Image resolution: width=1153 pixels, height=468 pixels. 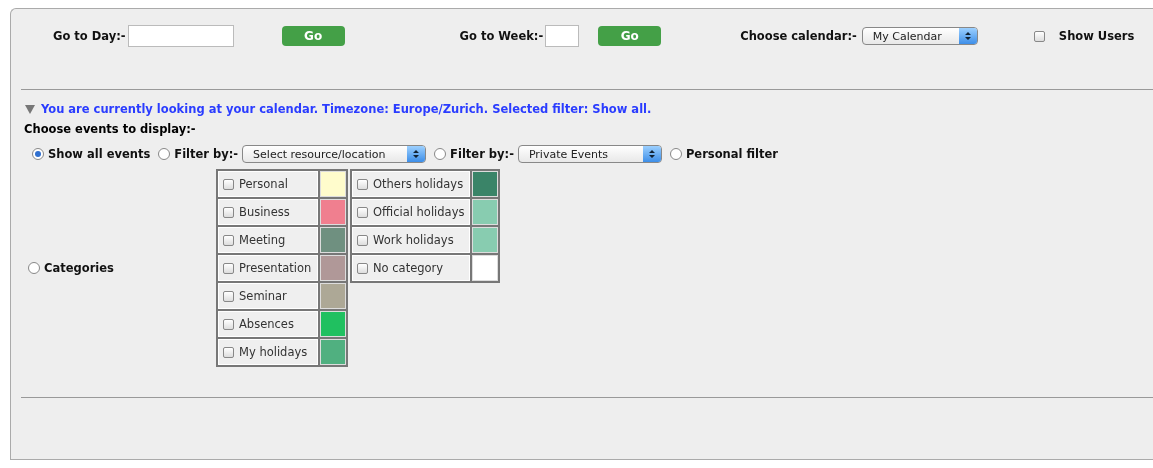 I want to click on filter-select: Private Events, so click(x=589, y=154).